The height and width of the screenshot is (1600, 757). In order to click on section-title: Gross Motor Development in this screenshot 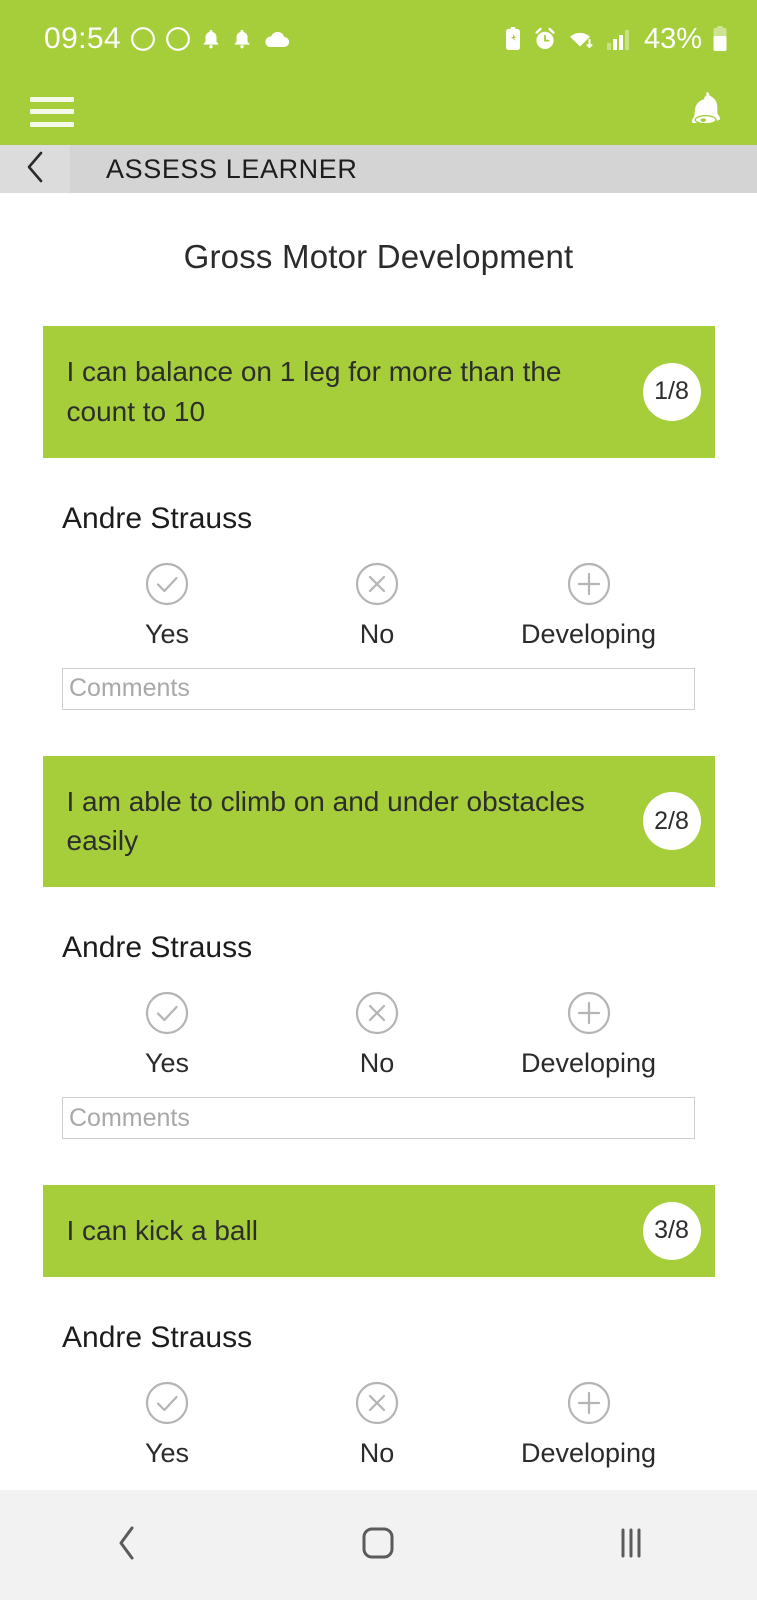, I will do `click(378, 256)`.